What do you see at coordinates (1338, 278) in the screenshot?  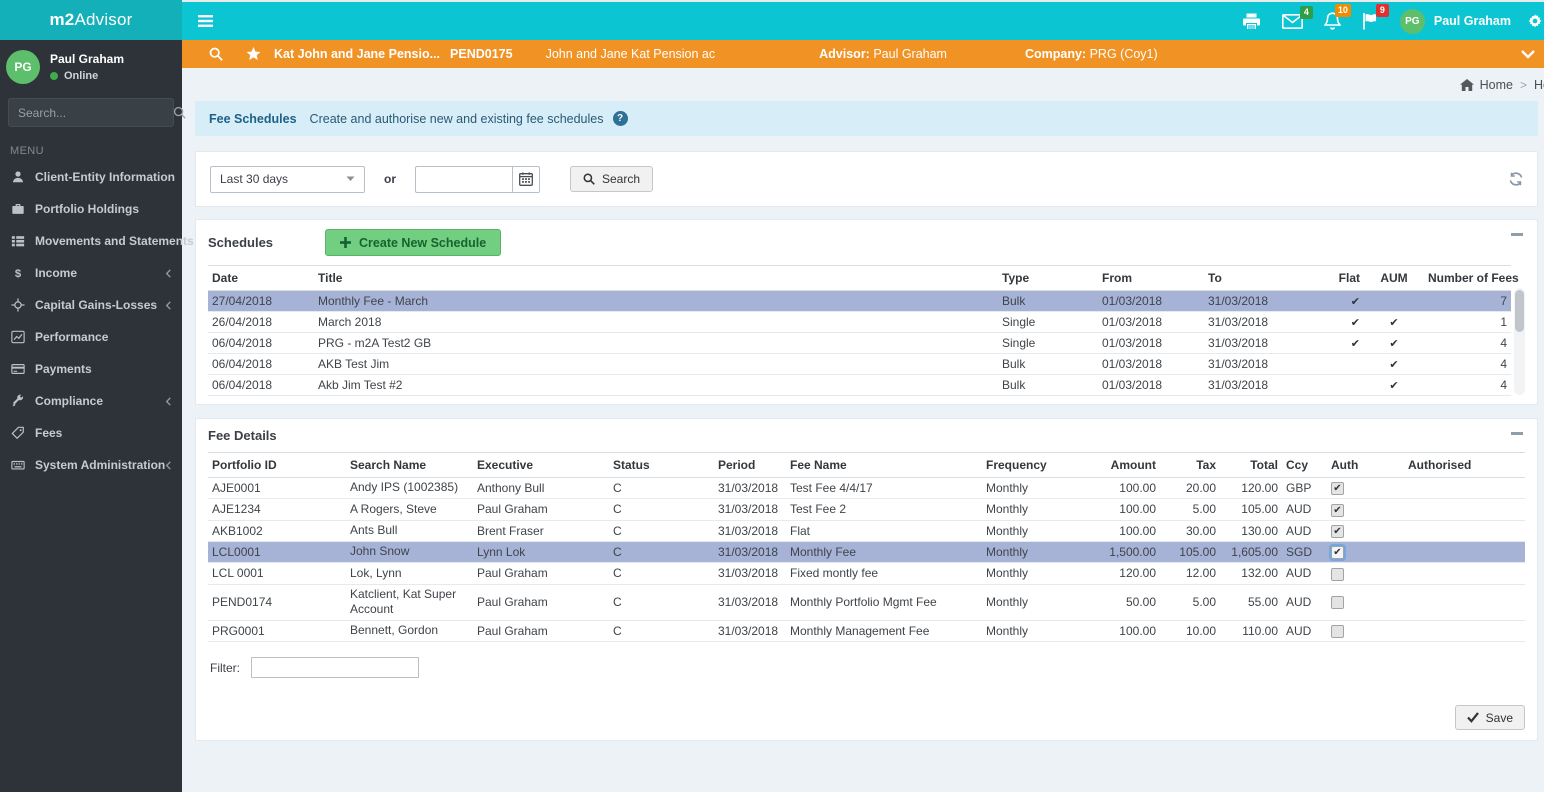 I see `col-flat: Flat` at bounding box center [1338, 278].